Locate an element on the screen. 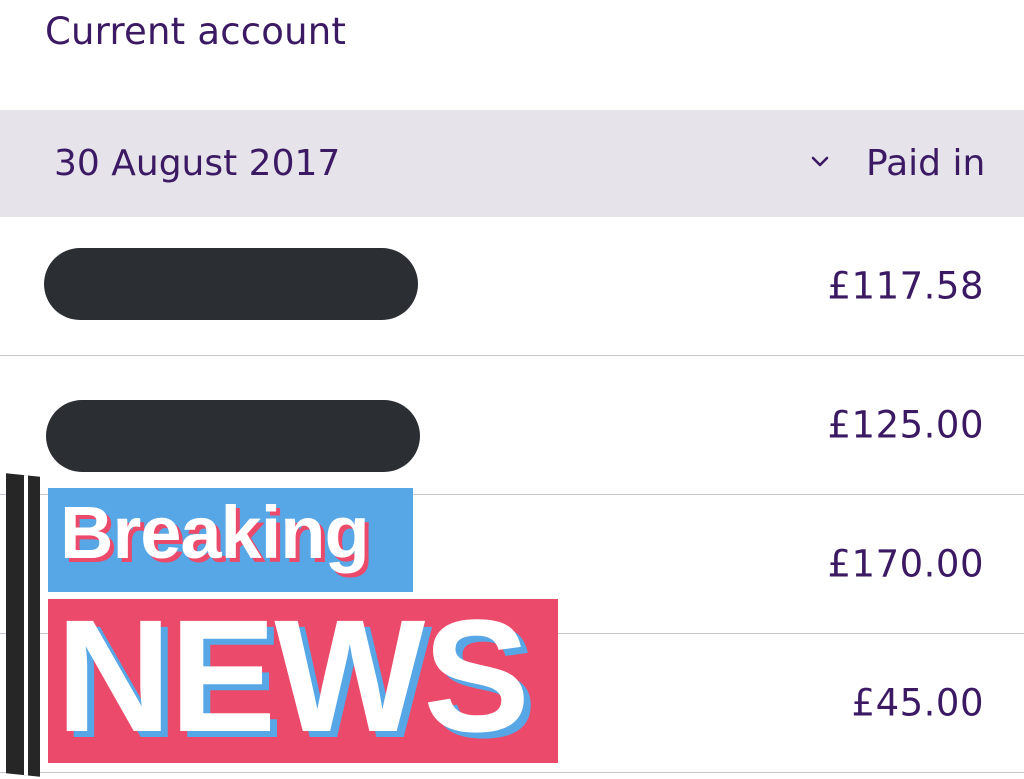  breaking-banner-text: Breaking is located at coordinates (215, 532).